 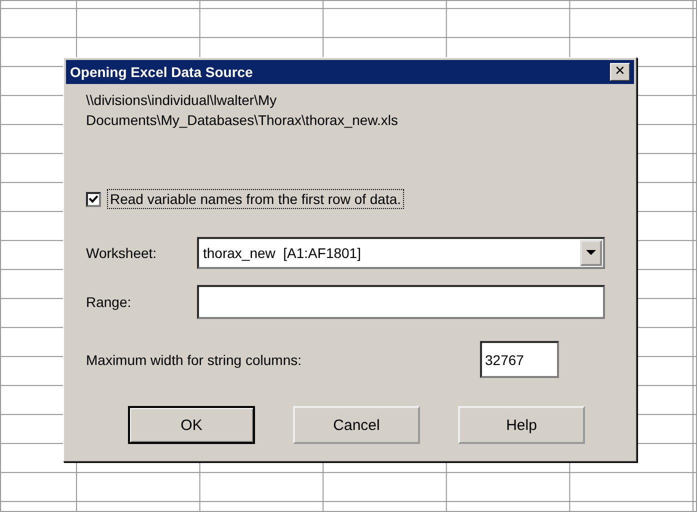 What do you see at coordinates (243, 110) in the screenshot?
I see `file-path: \\divisions\individual\lwalter\My Documents\My_Databases\Thorax\thorax_new.xls` at bounding box center [243, 110].